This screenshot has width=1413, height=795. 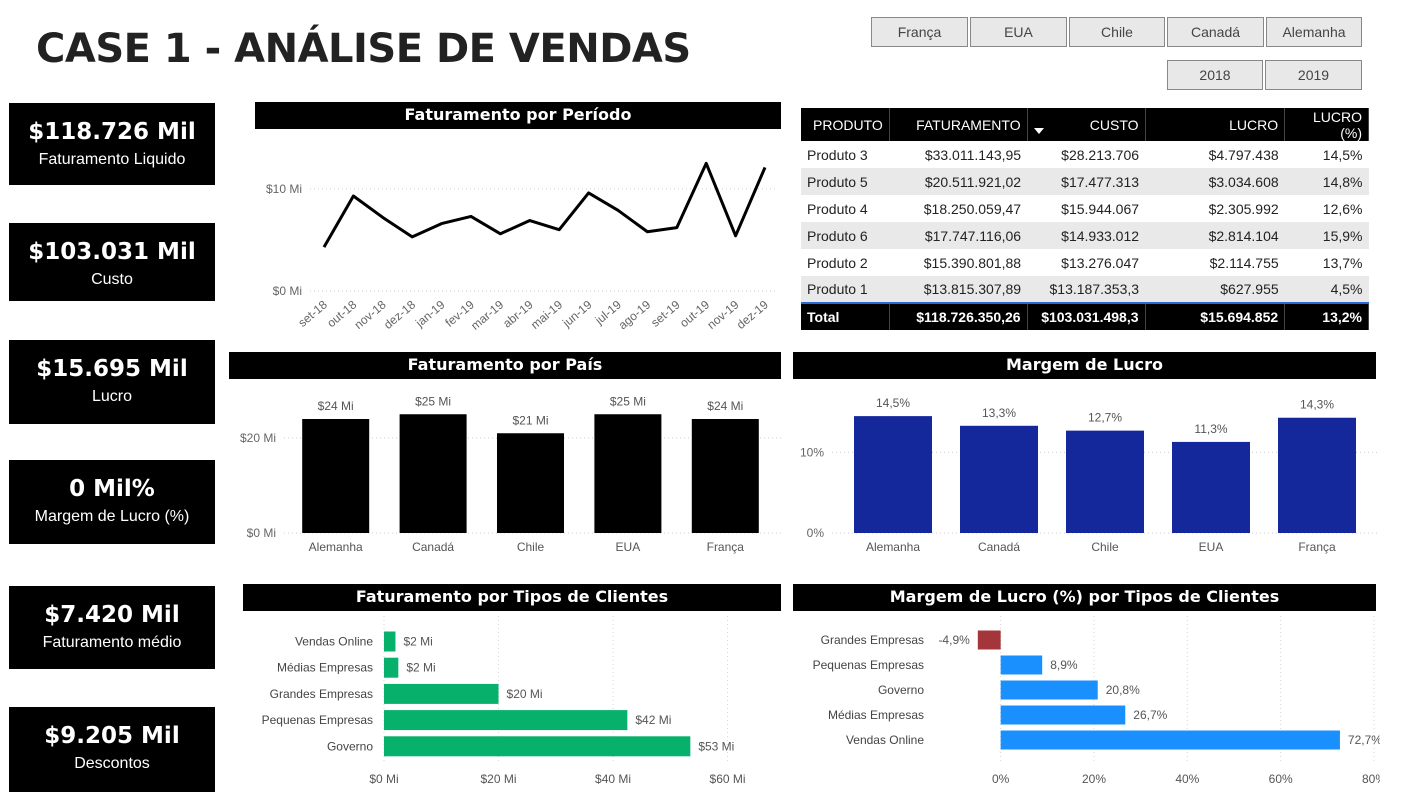 What do you see at coordinates (430, 313) in the screenshot?
I see `x-tick-label: jan-19` at bounding box center [430, 313].